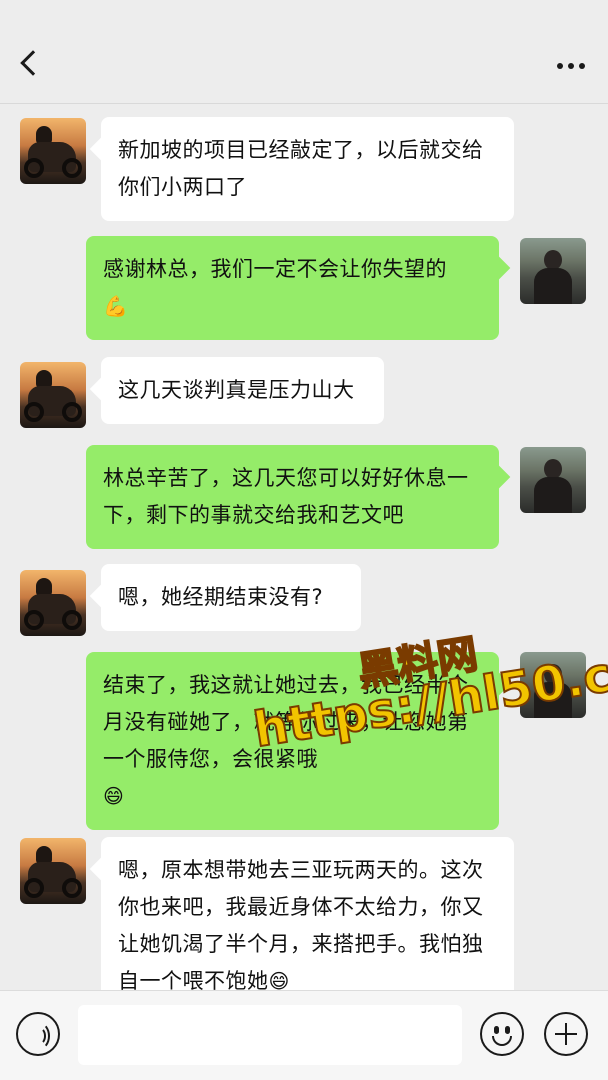 This screenshot has height=1080, width=608. I want to click on chevron-left-icon, so click(33, 63).